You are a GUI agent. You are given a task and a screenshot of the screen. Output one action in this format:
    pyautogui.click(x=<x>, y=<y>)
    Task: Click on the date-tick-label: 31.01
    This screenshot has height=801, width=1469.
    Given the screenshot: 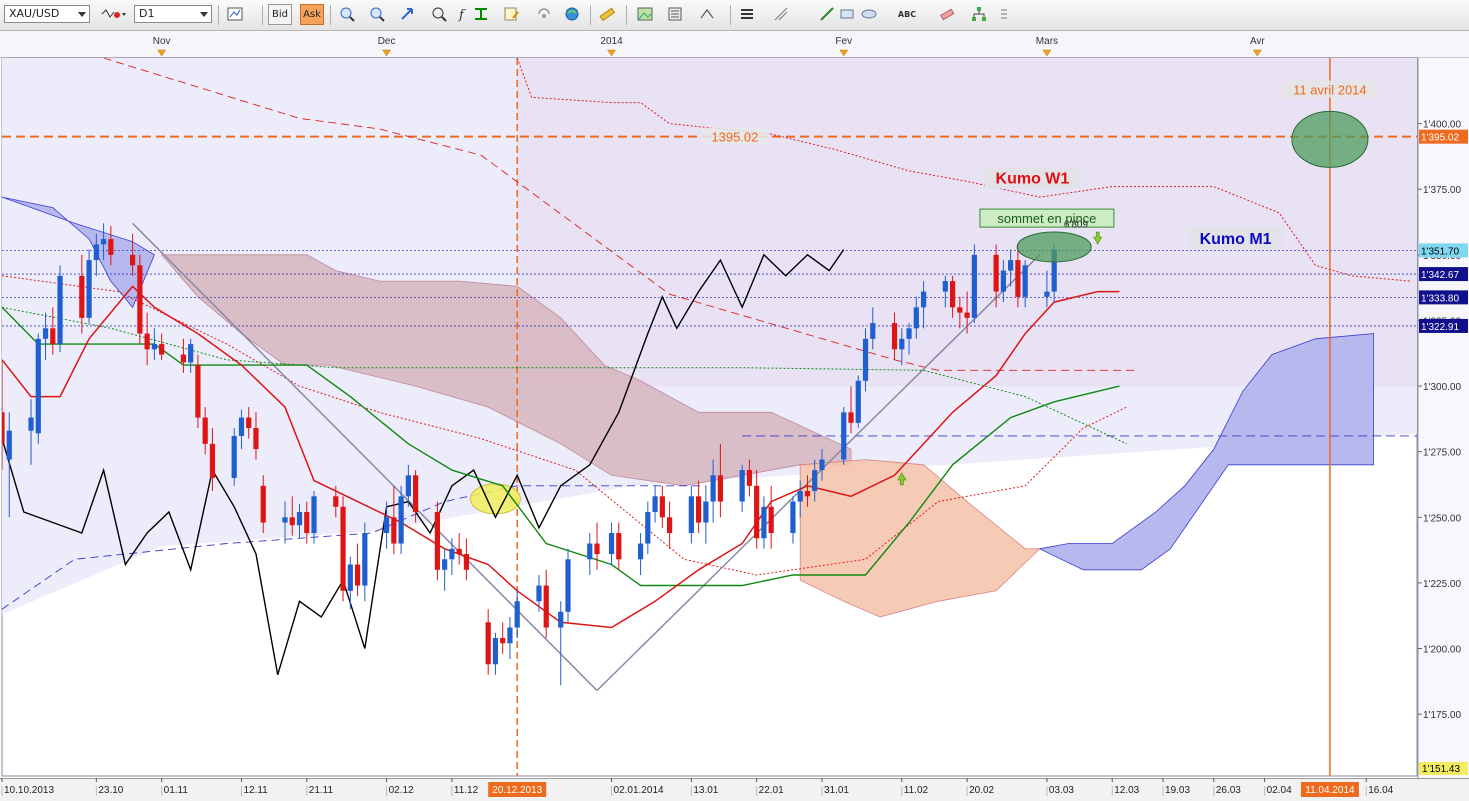 What is the action you would take?
    pyautogui.click(x=836, y=790)
    